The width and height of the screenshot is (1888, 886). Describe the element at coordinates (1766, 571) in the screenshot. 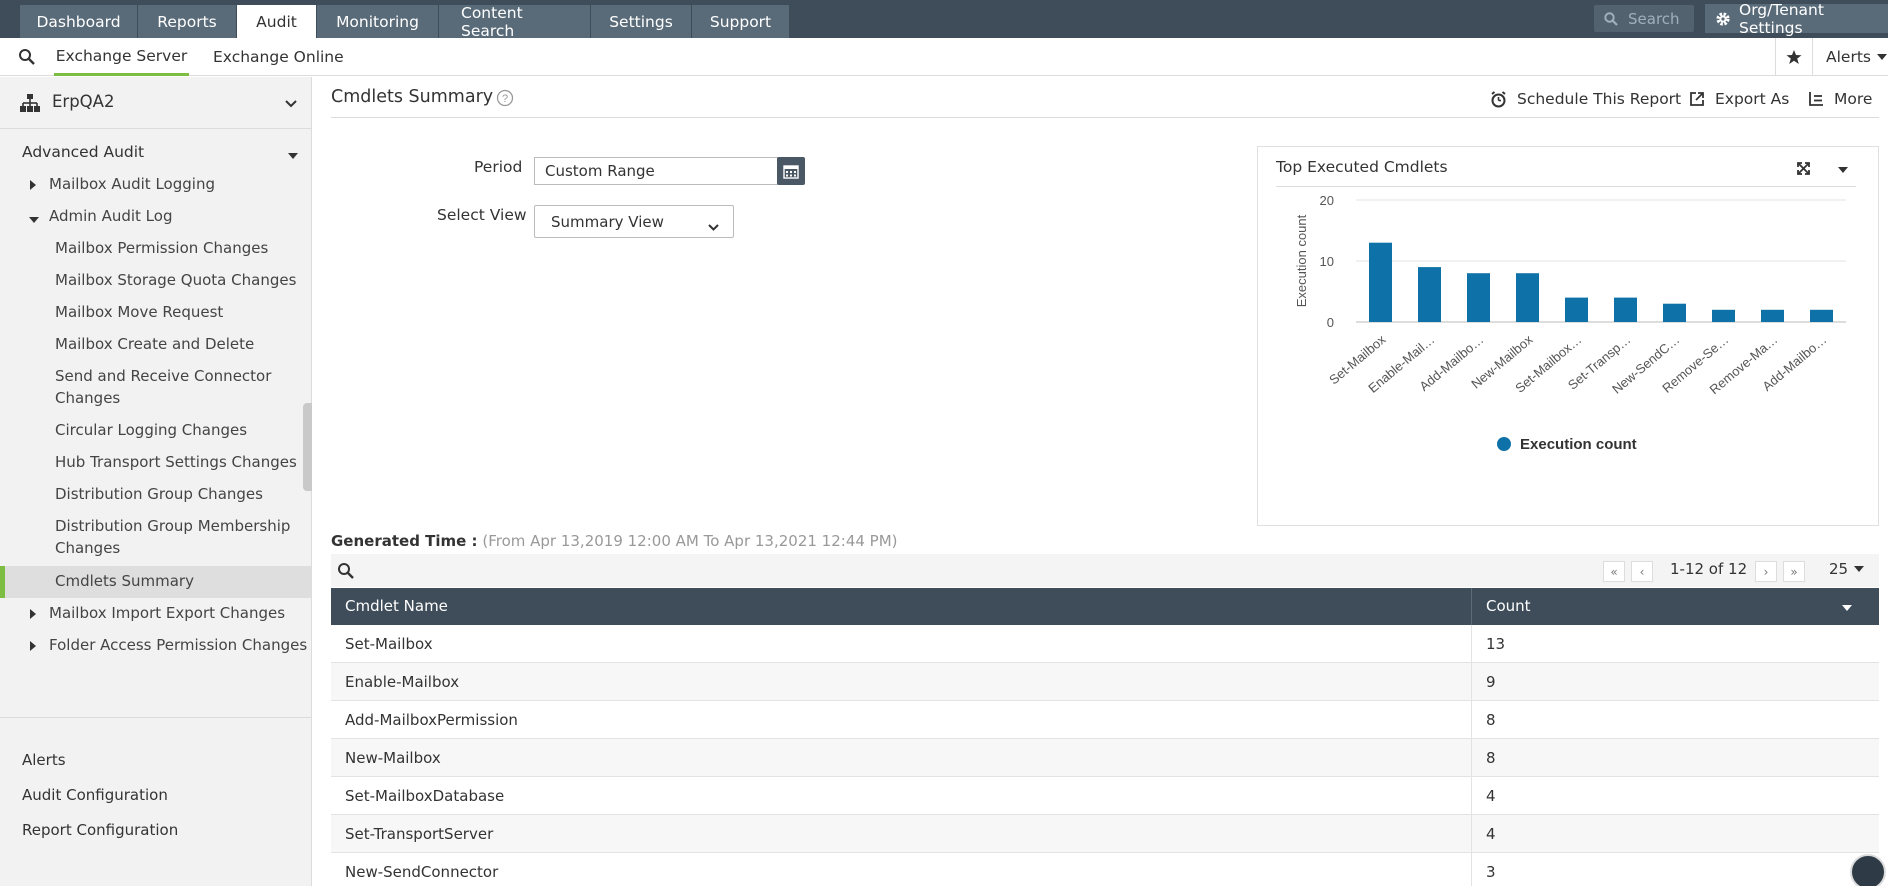

I see `next-page-icon: ›` at that location.